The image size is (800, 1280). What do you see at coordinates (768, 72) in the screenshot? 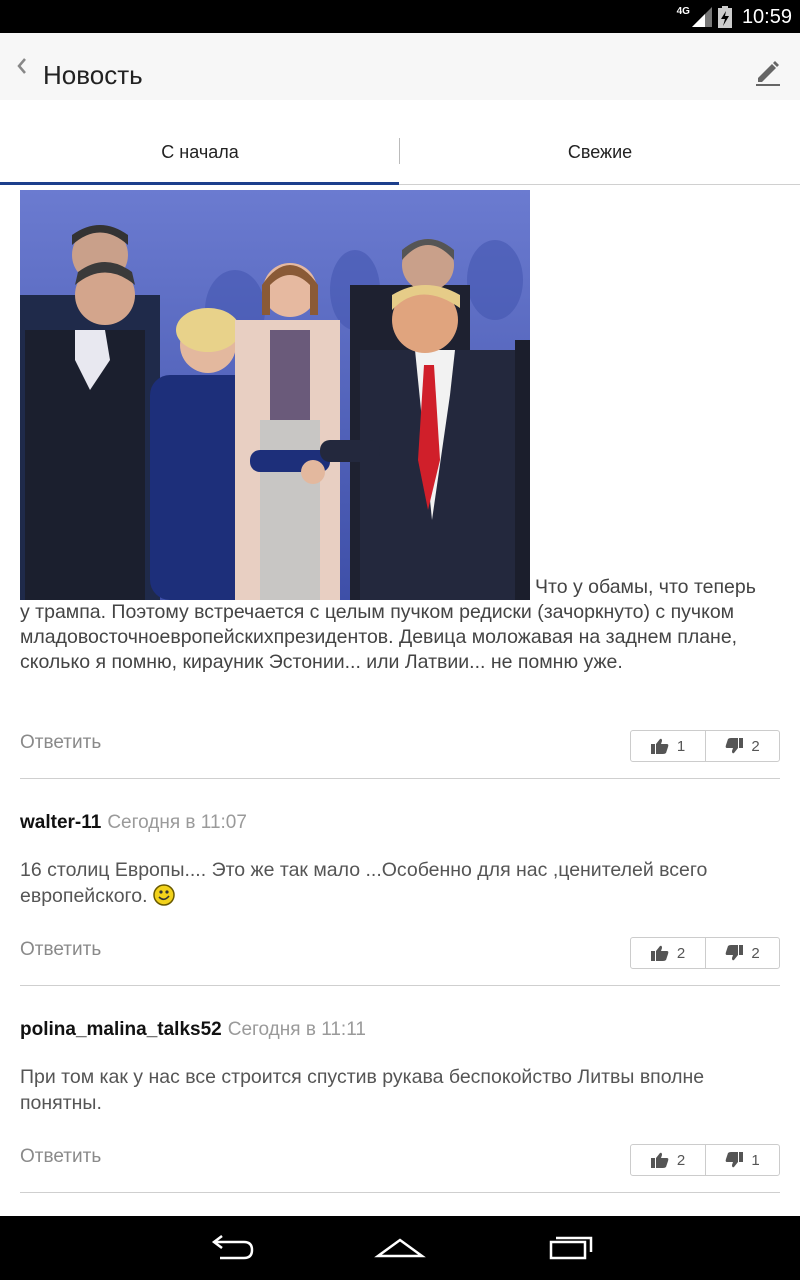
I see `edit-icon` at bounding box center [768, 72].